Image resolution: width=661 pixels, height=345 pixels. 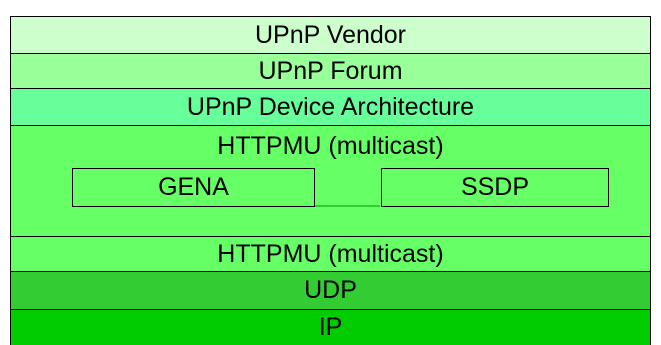 What do you see at coordinates (330, 146) in the screenshot?
I see `layer-httpmu-upper-label: HTTPMU (multicast)` at bounding box center [330, 146].